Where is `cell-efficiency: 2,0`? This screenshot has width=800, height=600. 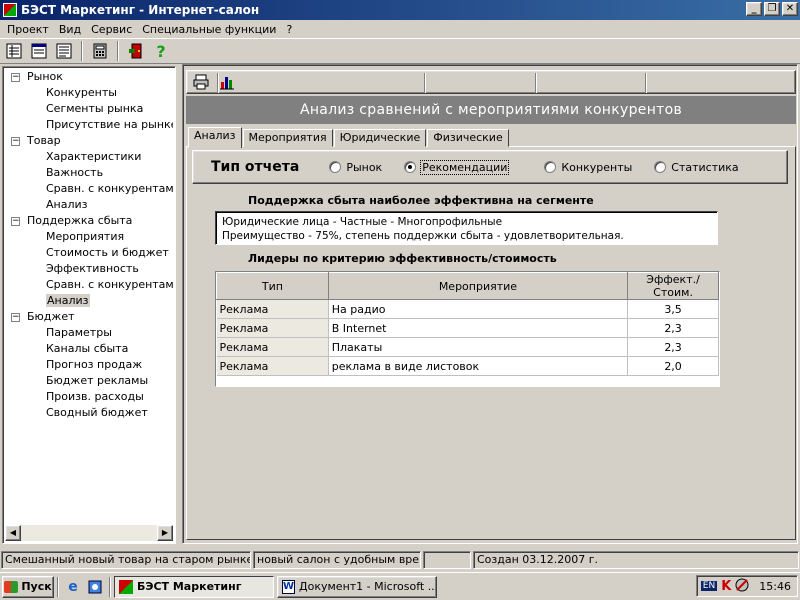
cell-efficiency: 2,0 is located at coordinates (673, 366).